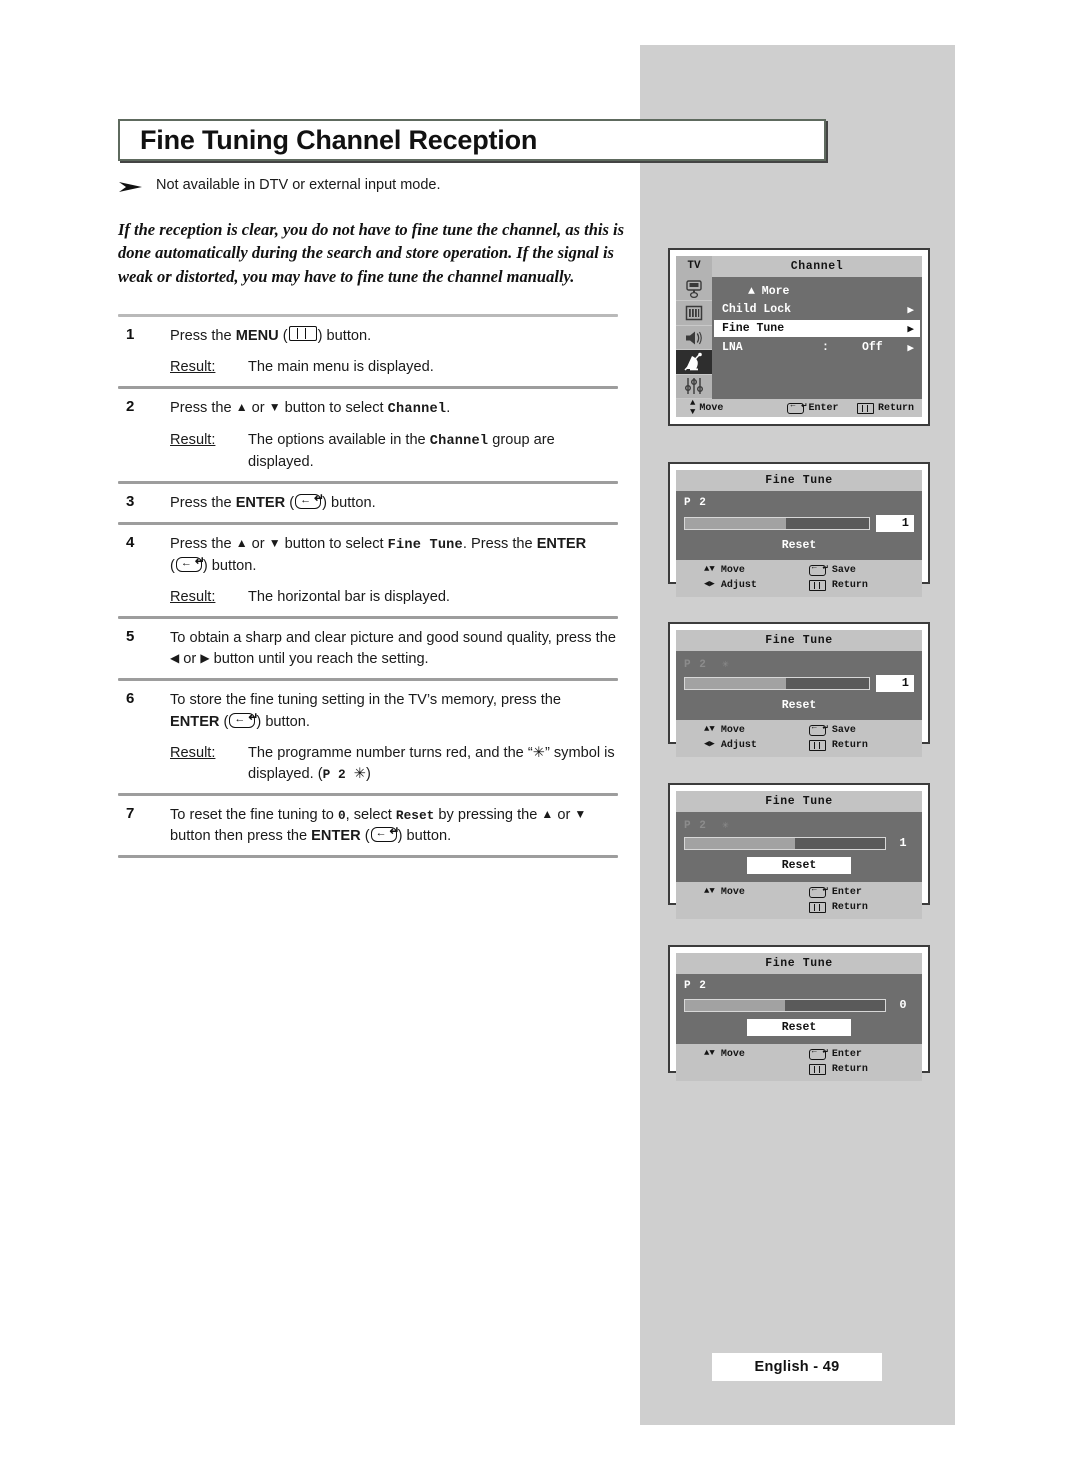 The height and width of the screenshot is (1474, 1080). Describe the element at coordinates (694, 387) in the screenshot. I see `setup-sliders-icon` at that location.